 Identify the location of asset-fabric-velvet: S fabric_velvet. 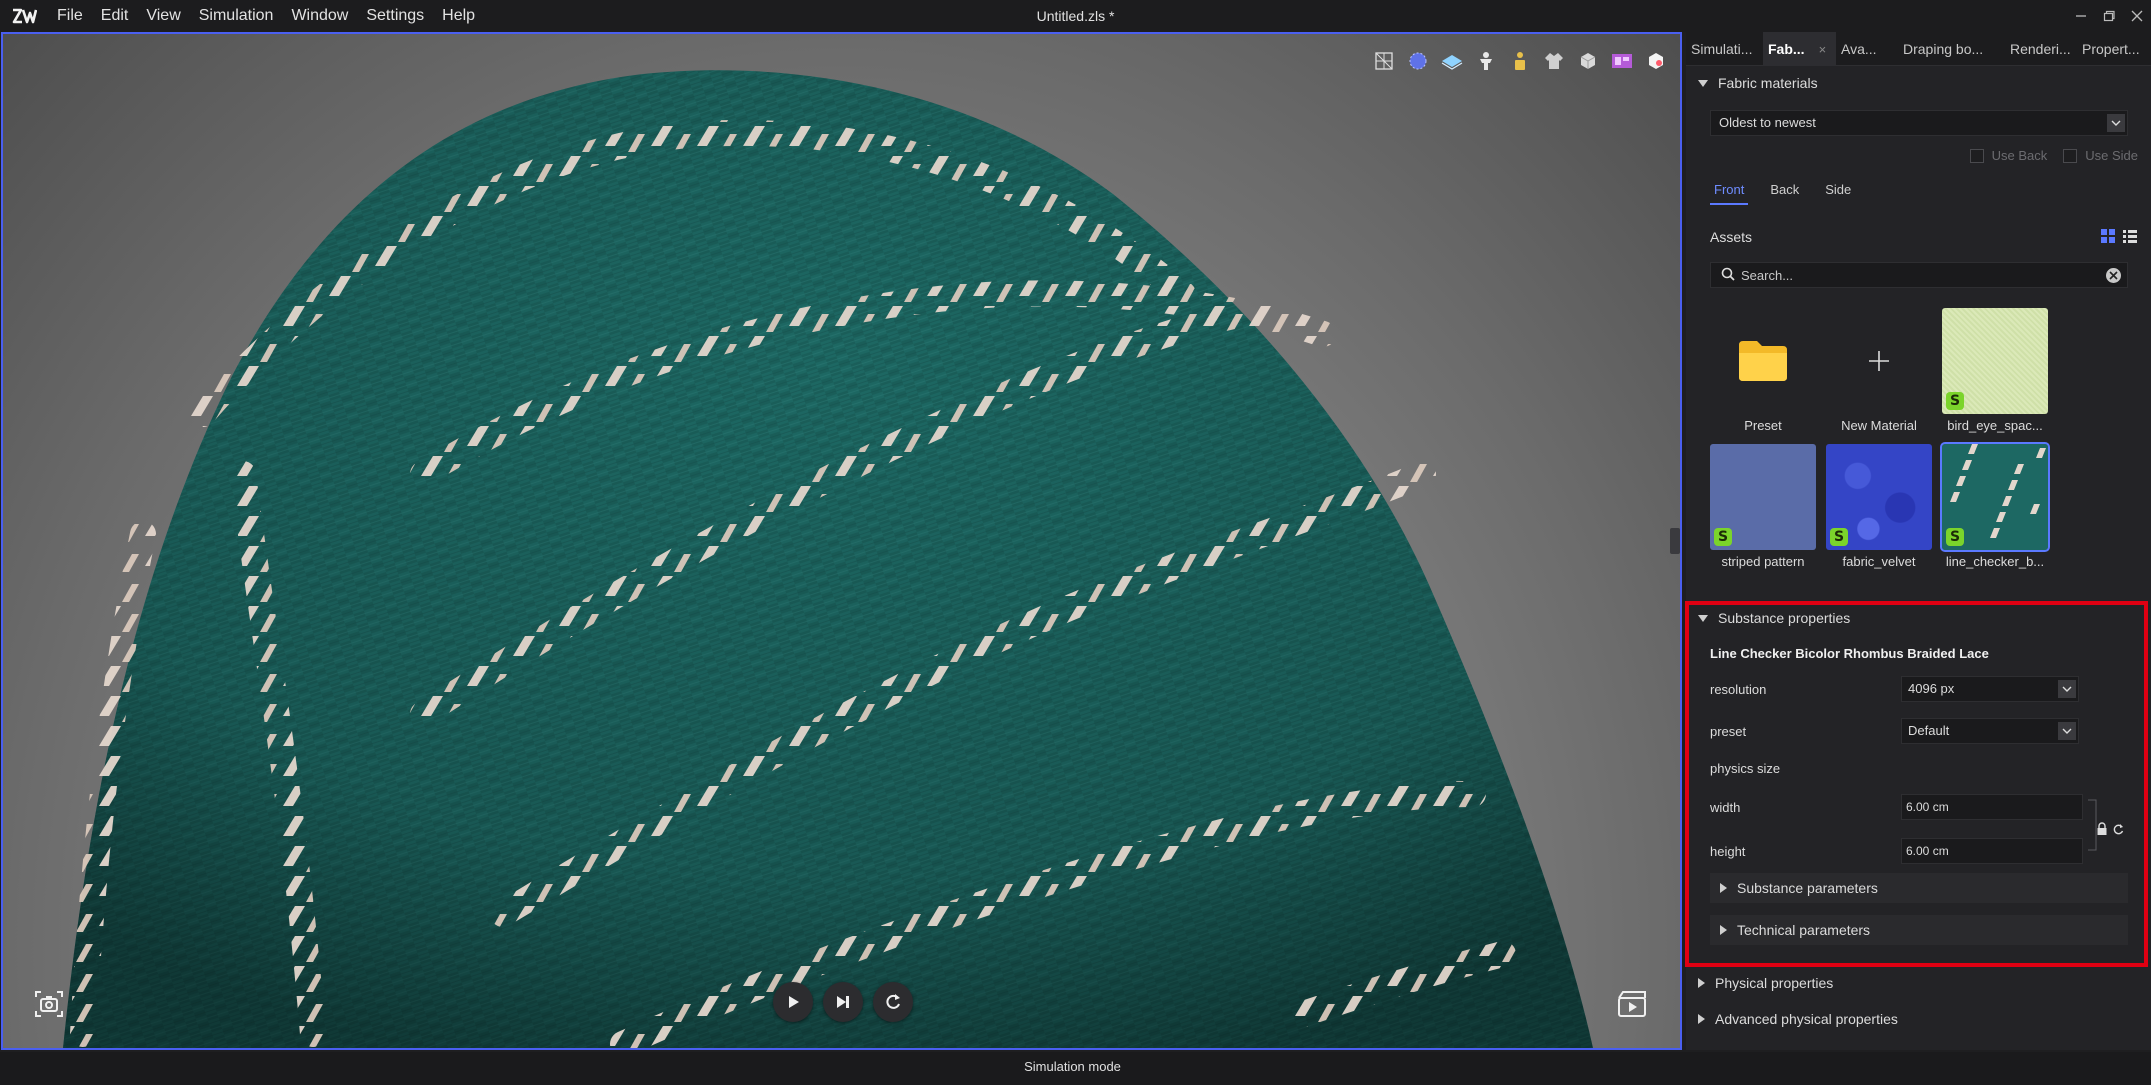
(1879, 506).